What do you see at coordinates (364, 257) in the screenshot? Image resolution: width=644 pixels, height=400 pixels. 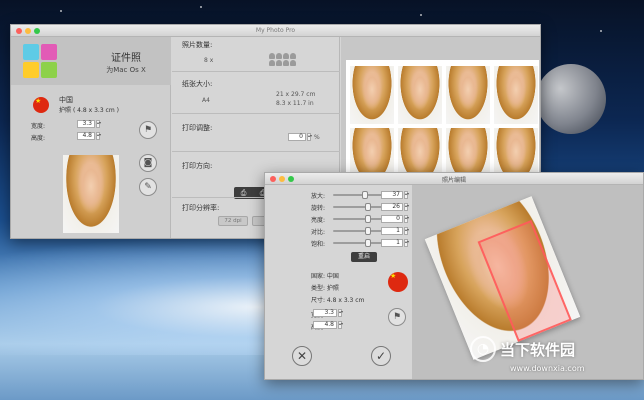 I see `reset-button: 重启` at bounding box center [364, 257].